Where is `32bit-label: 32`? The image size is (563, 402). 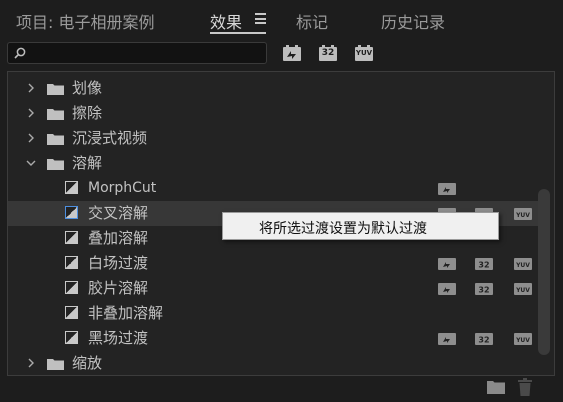
32bit-label: 32 is located at coordinates (328, 53).